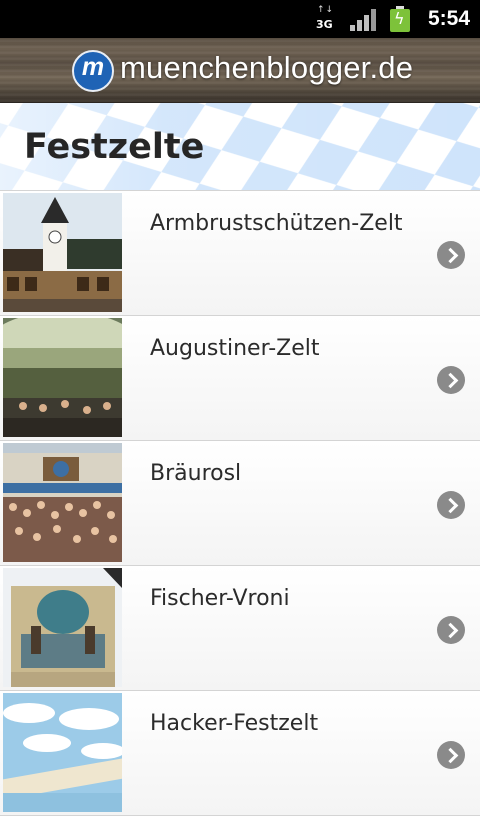  What do you see at coordinates (235, 348) in the screenshot?
I see `tent-name: Augustiner-Zelt` at bounding box center [235, 348].